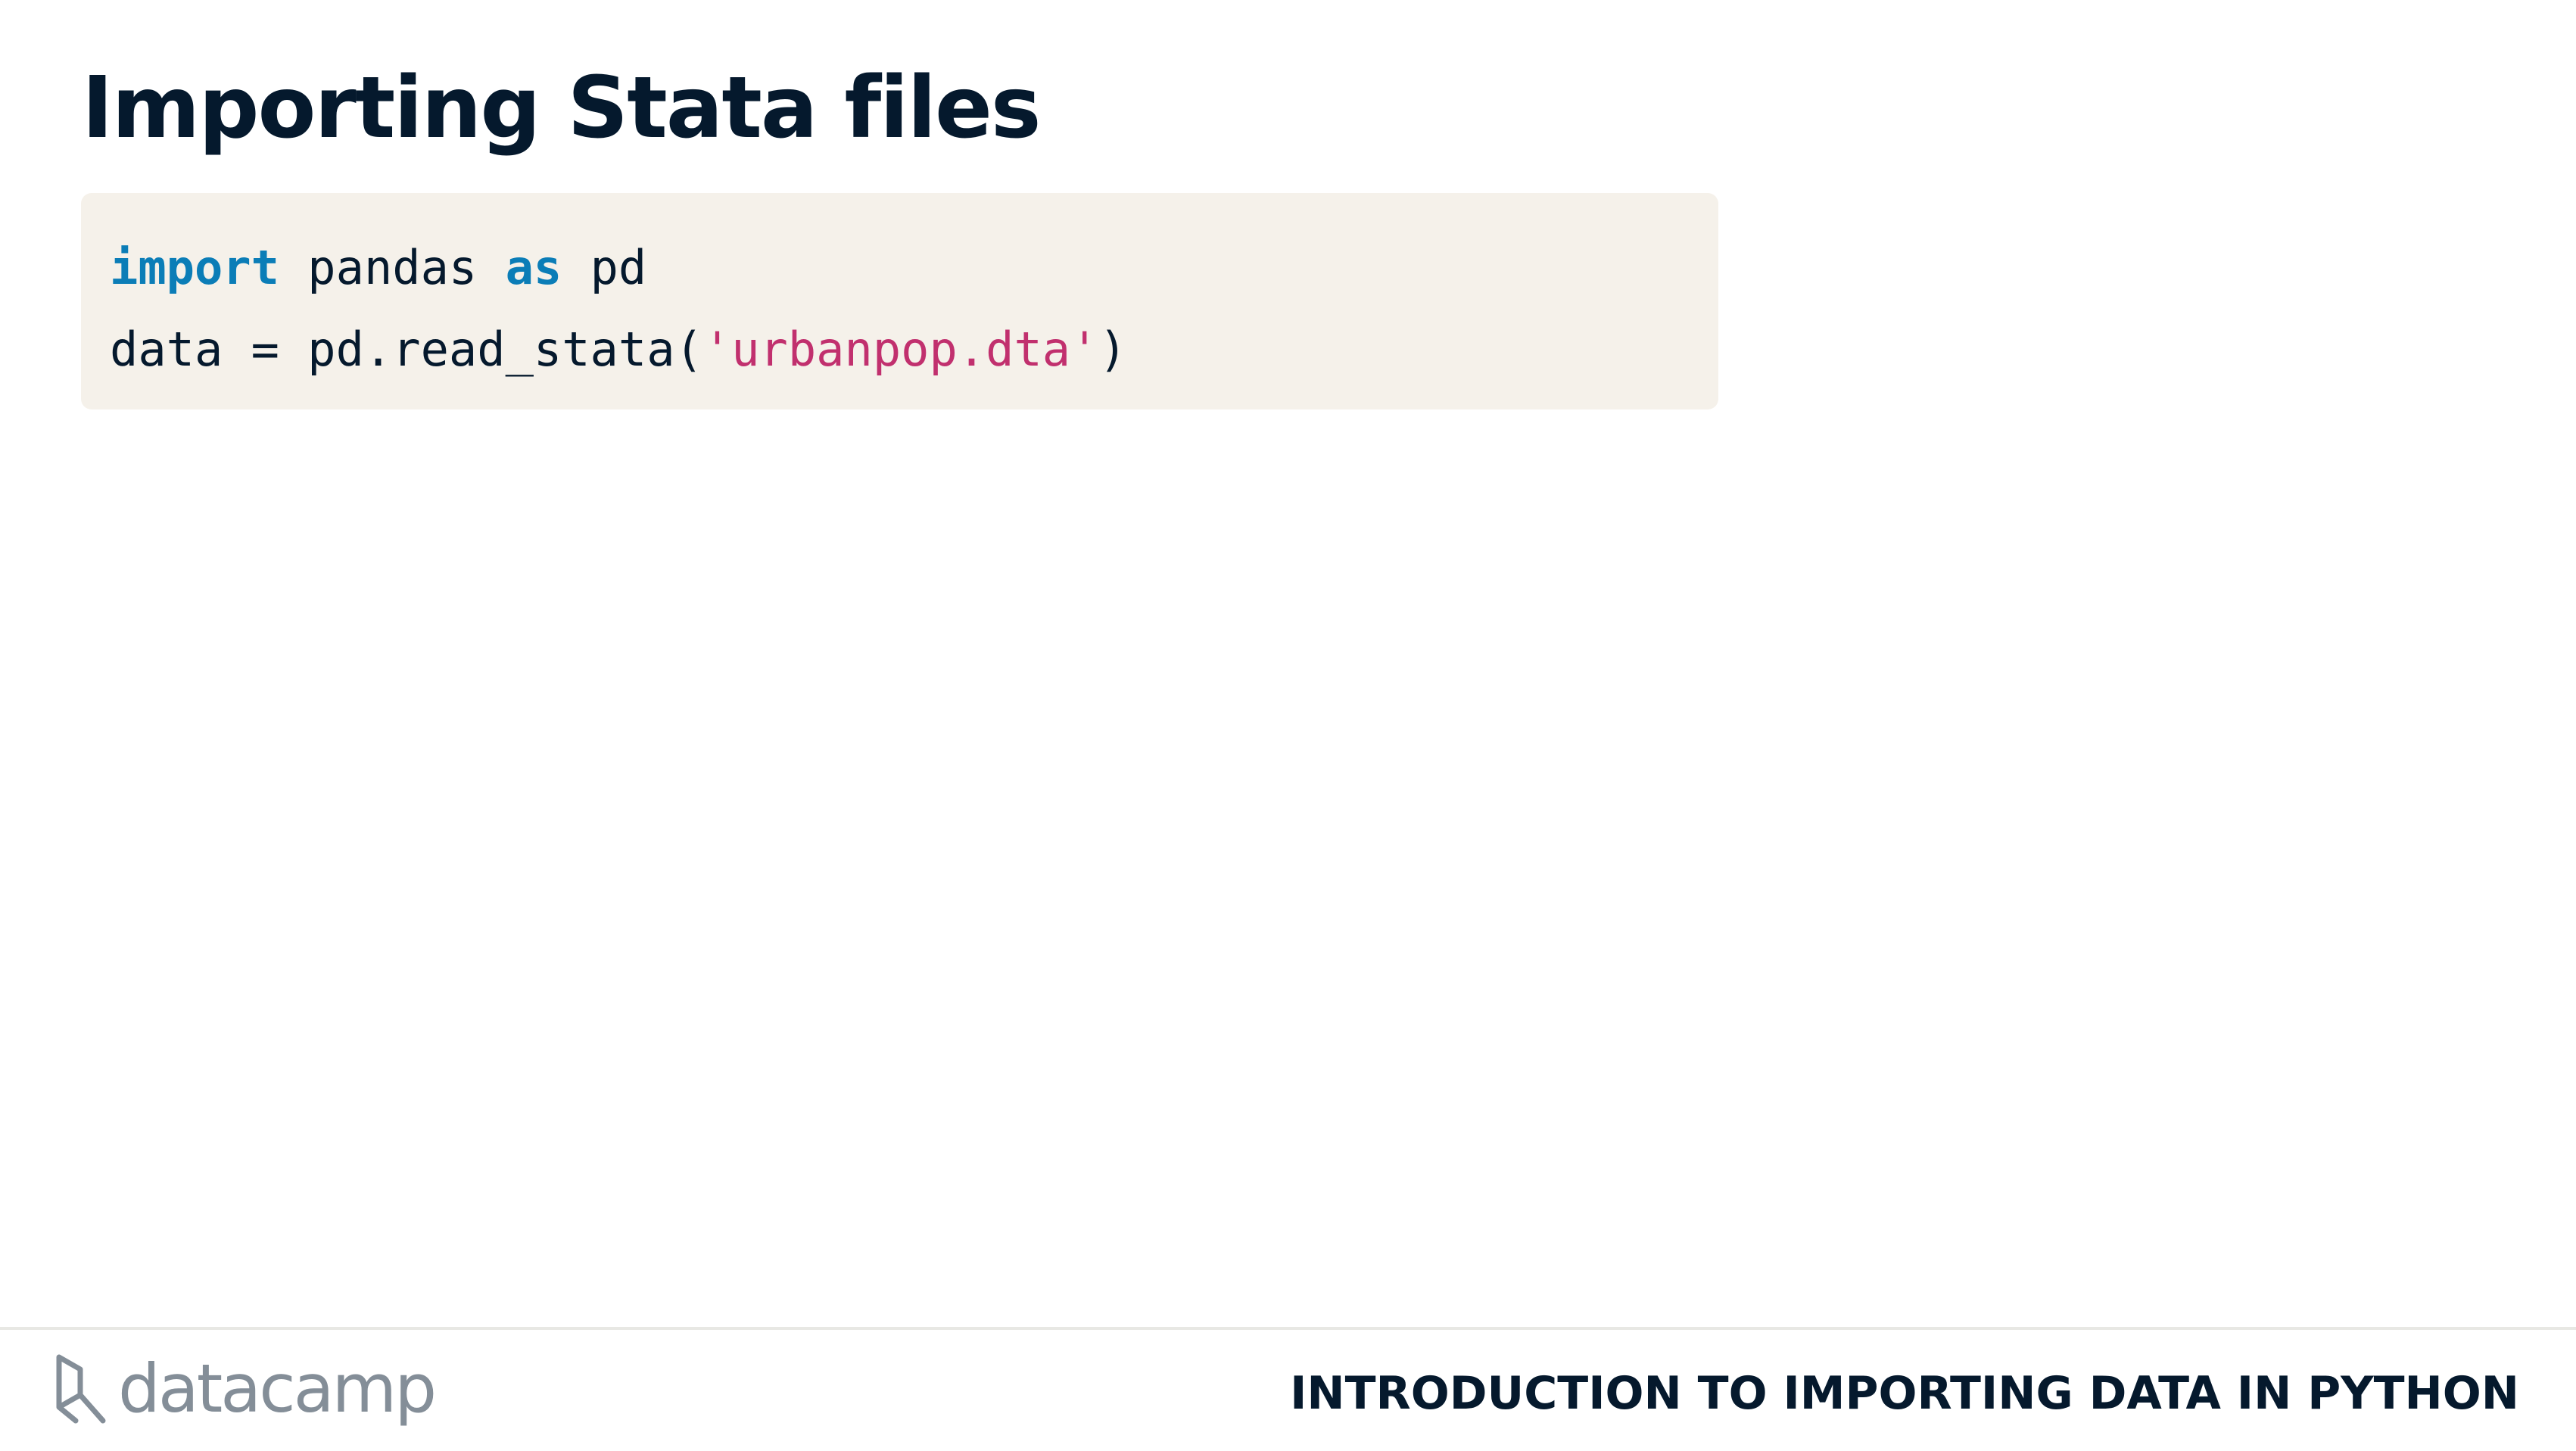  What do you see at coordinates (392, 268) in the screenshot?
I see `code-text: pandas` at bounding box center [392, 268].